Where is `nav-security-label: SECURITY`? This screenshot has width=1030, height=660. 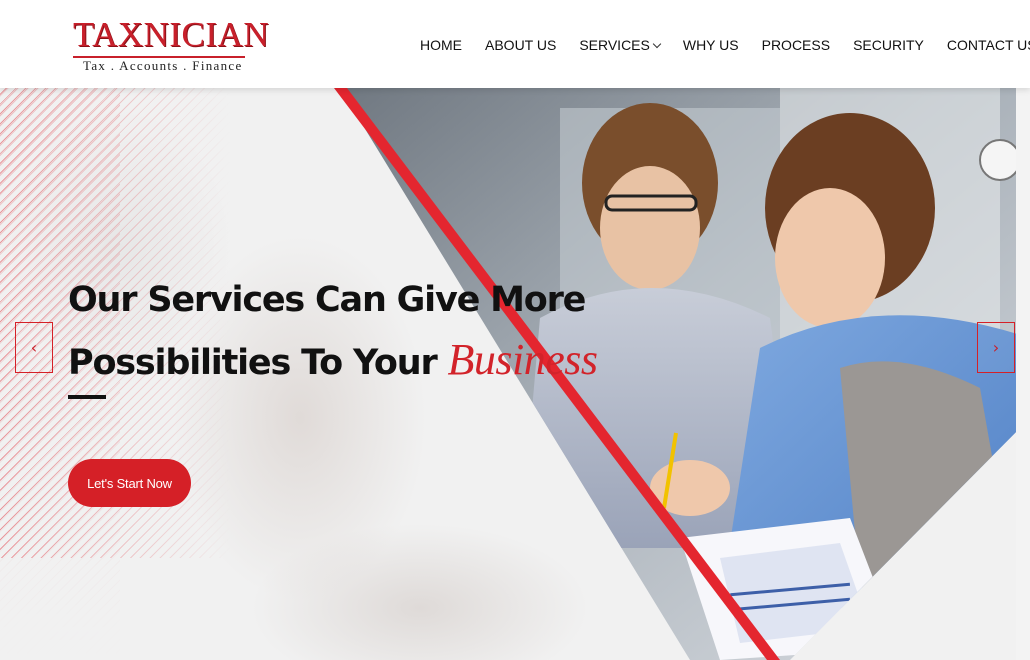
nav-security-label: SECURITY is located at coordinates (888, 45).